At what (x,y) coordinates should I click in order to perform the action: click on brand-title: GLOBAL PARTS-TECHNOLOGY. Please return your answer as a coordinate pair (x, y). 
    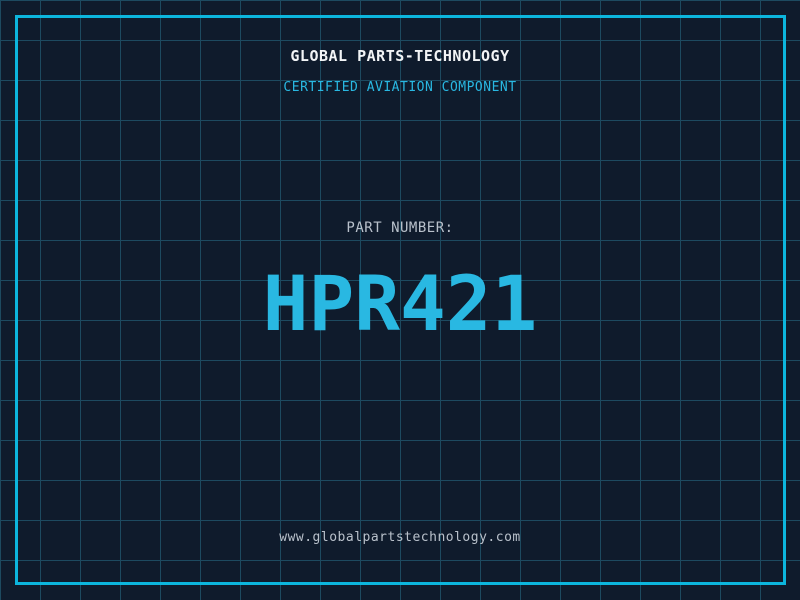
    Looking at the image, I should click on (400, 56).